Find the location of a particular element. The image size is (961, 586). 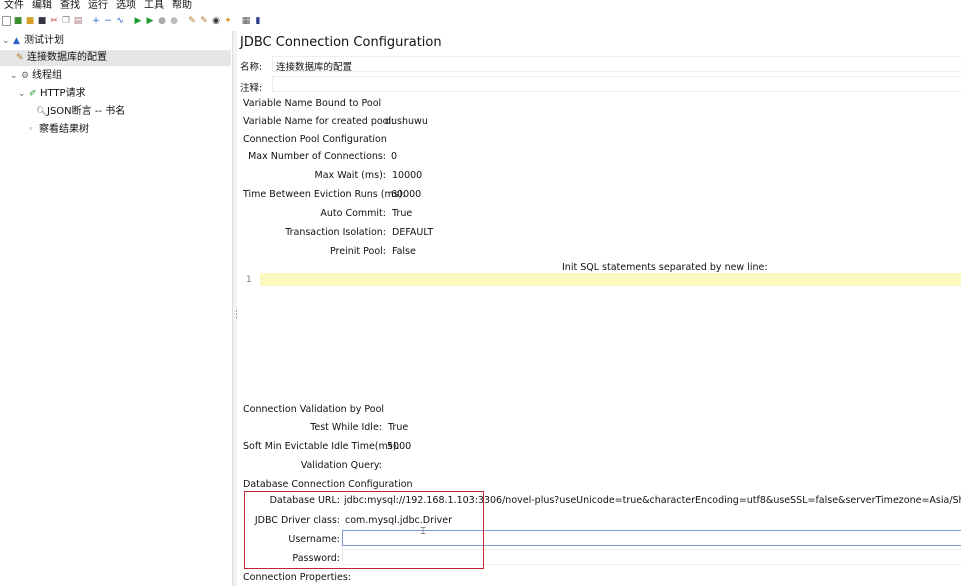

soft-min-label: Soft Min Evictable Idle Time(ms): is located at coordinates (321, 446).